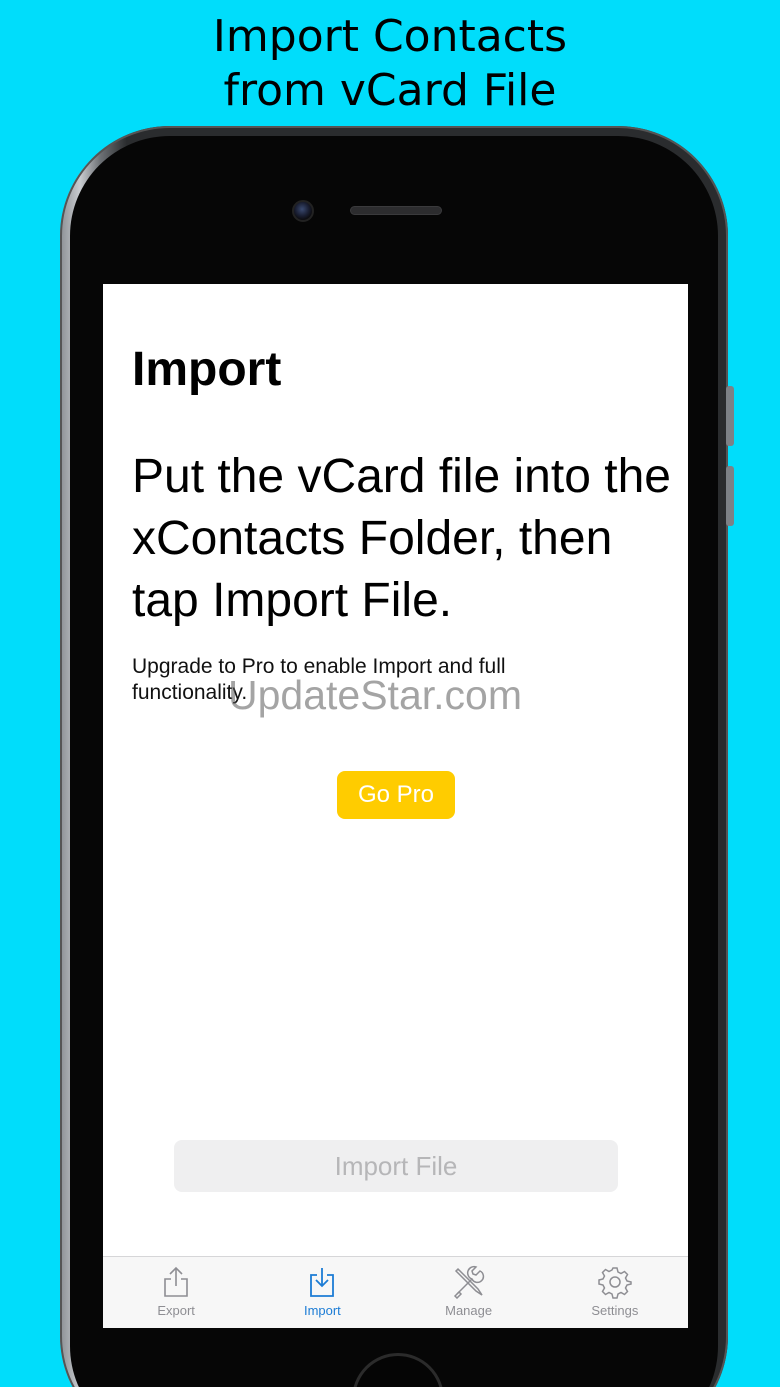 This screenshot has height=1387, width=780. Describe the element at coordinates (176, 1310) in the screenshot. I see `tab-export-label: Export` at that location.